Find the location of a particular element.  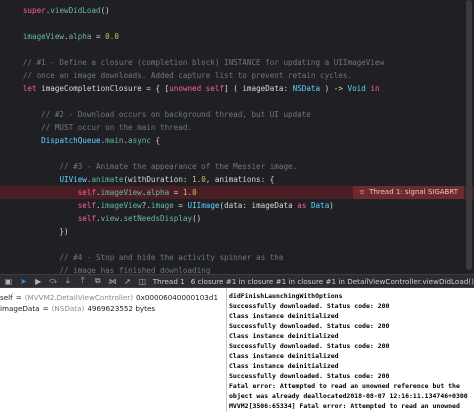

console-line: didFinishLaunchingWithOptions is located at coordinates (286, 296).